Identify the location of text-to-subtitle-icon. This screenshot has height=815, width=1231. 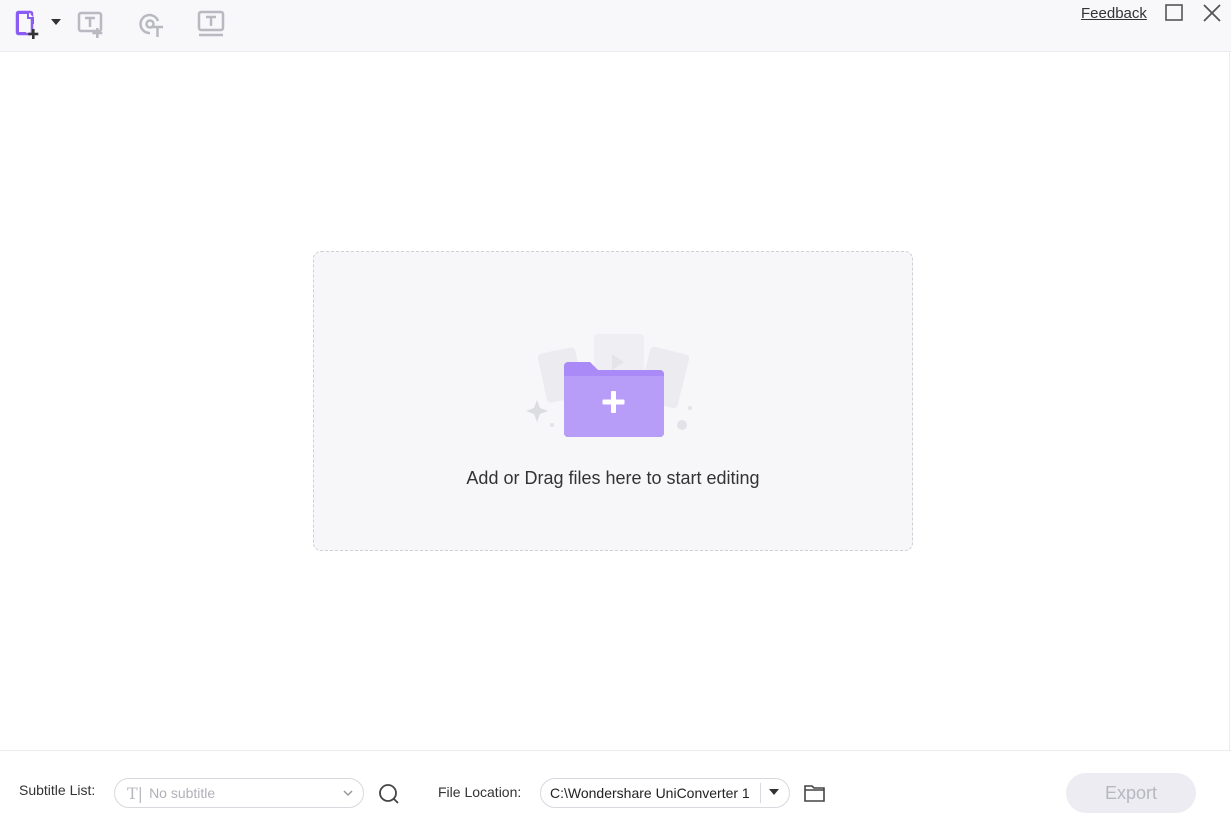
(211, 23).